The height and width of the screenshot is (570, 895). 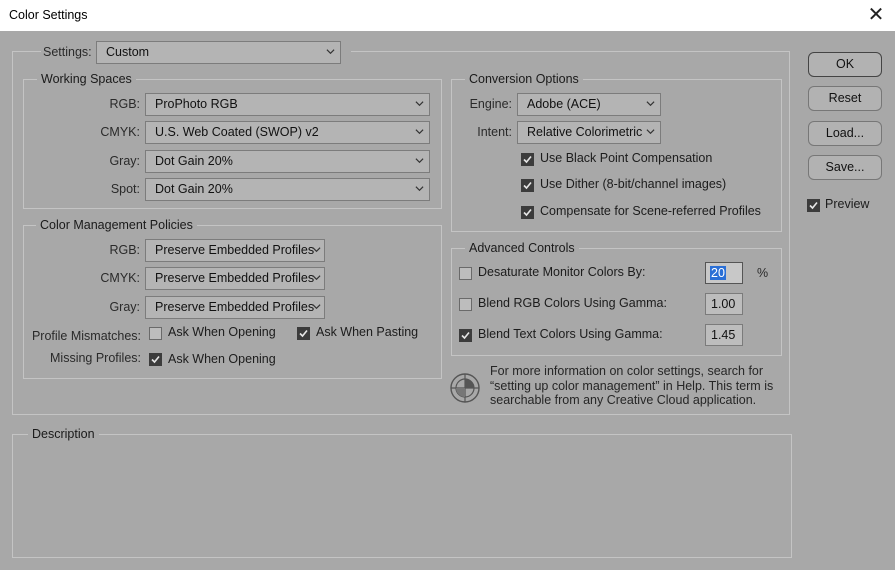 What do you see at coordinates (120, 278) in the screenshot?
I see `pol-cmyk-label: CMYK:` at bounding box center [120, 278].